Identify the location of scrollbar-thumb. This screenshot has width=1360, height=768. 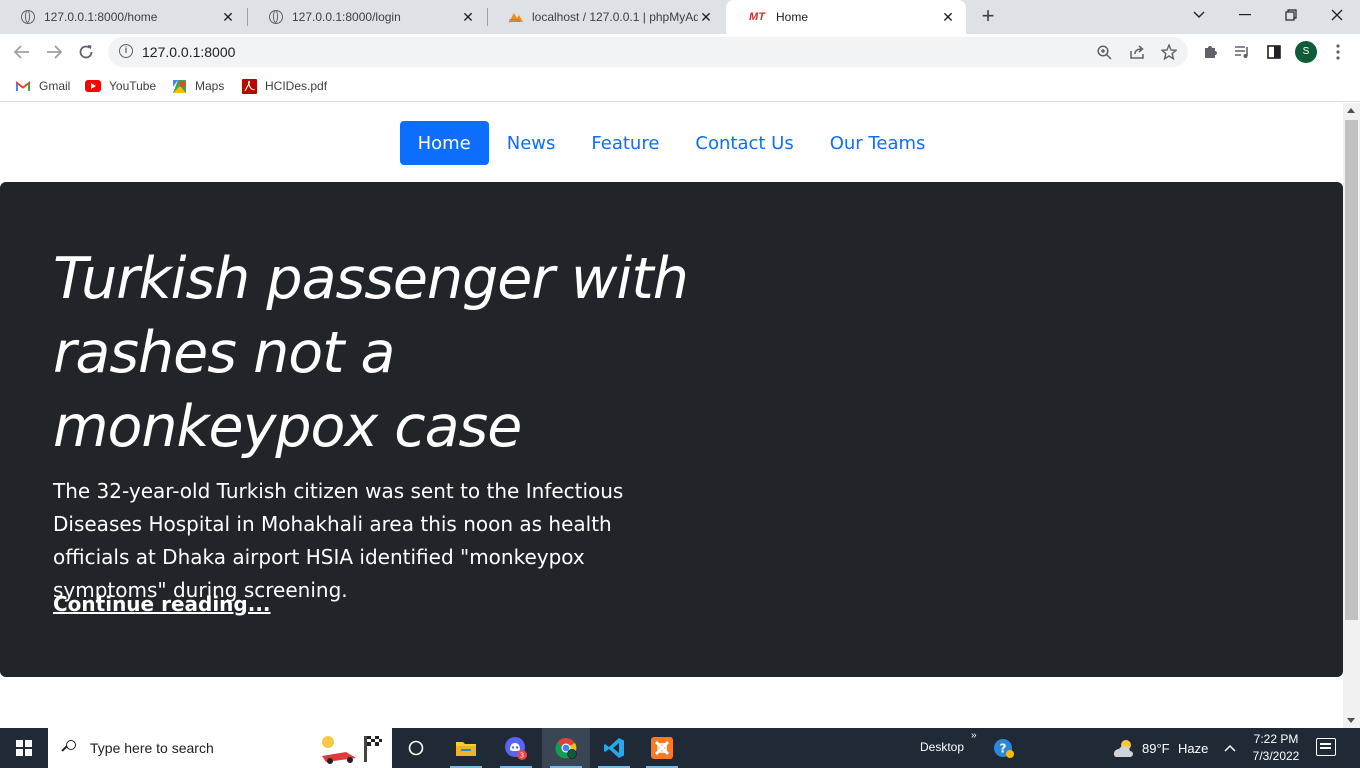
(1351, 370).